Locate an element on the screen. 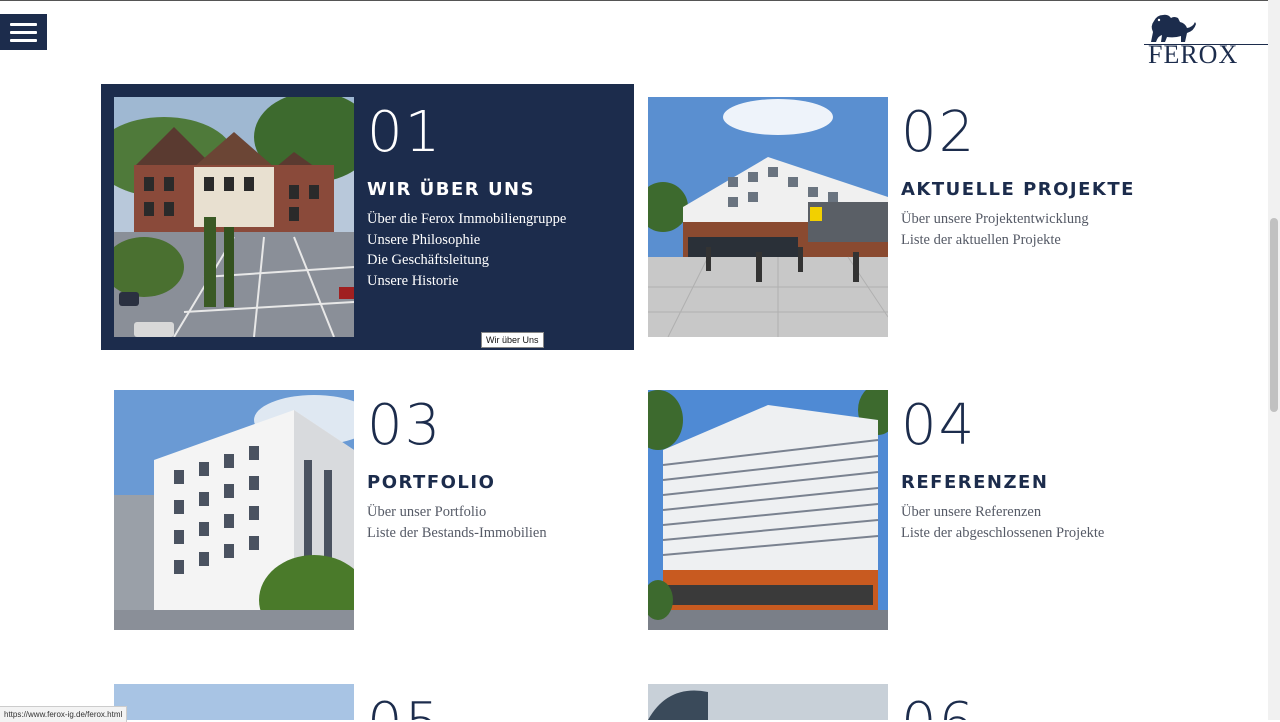 The image size is (1280, 722). link-ueber-ferox: Über die Ferox Immobiliengruppe is located at coordinates (466, 219).